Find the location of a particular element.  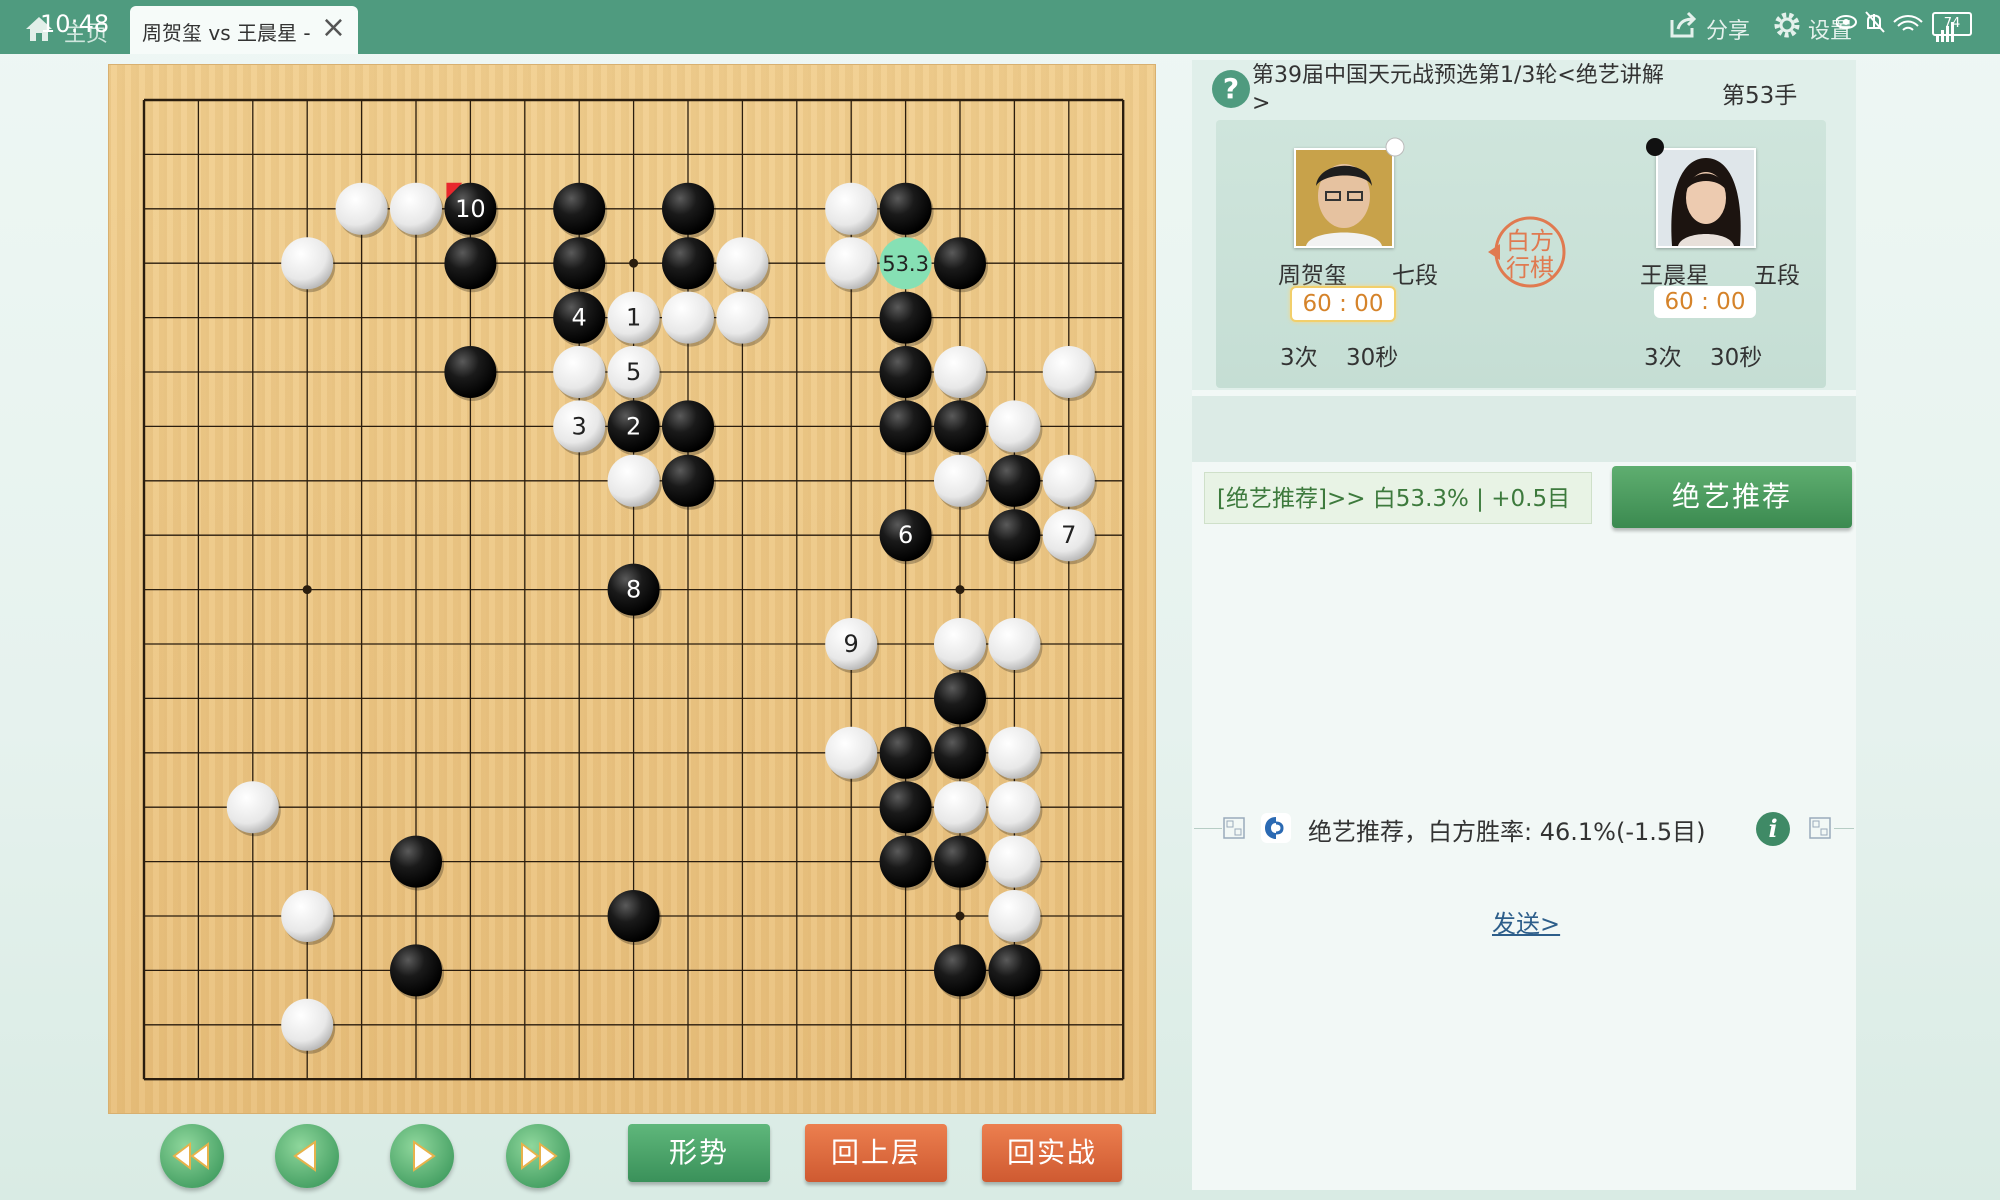

send-link: 发送> is located at coordinates (1526, 921).